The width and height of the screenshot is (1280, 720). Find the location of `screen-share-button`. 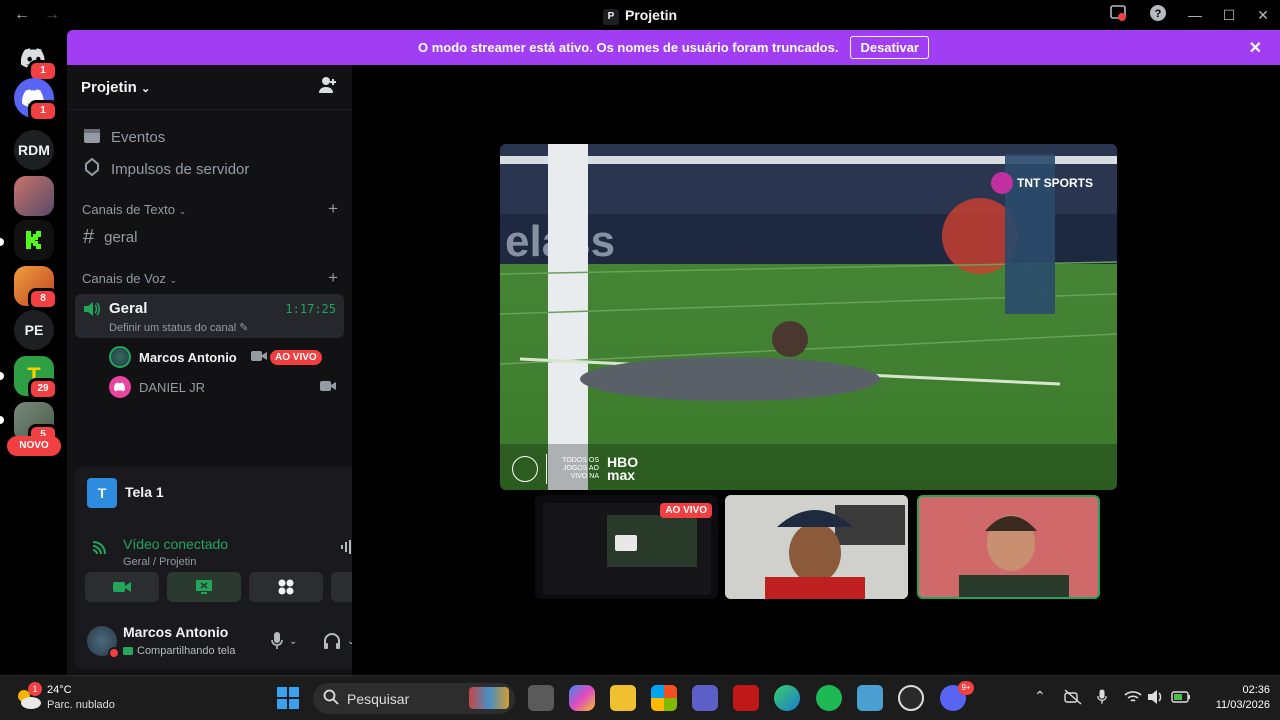

screen-share-button is located at coordinates (204, 587).